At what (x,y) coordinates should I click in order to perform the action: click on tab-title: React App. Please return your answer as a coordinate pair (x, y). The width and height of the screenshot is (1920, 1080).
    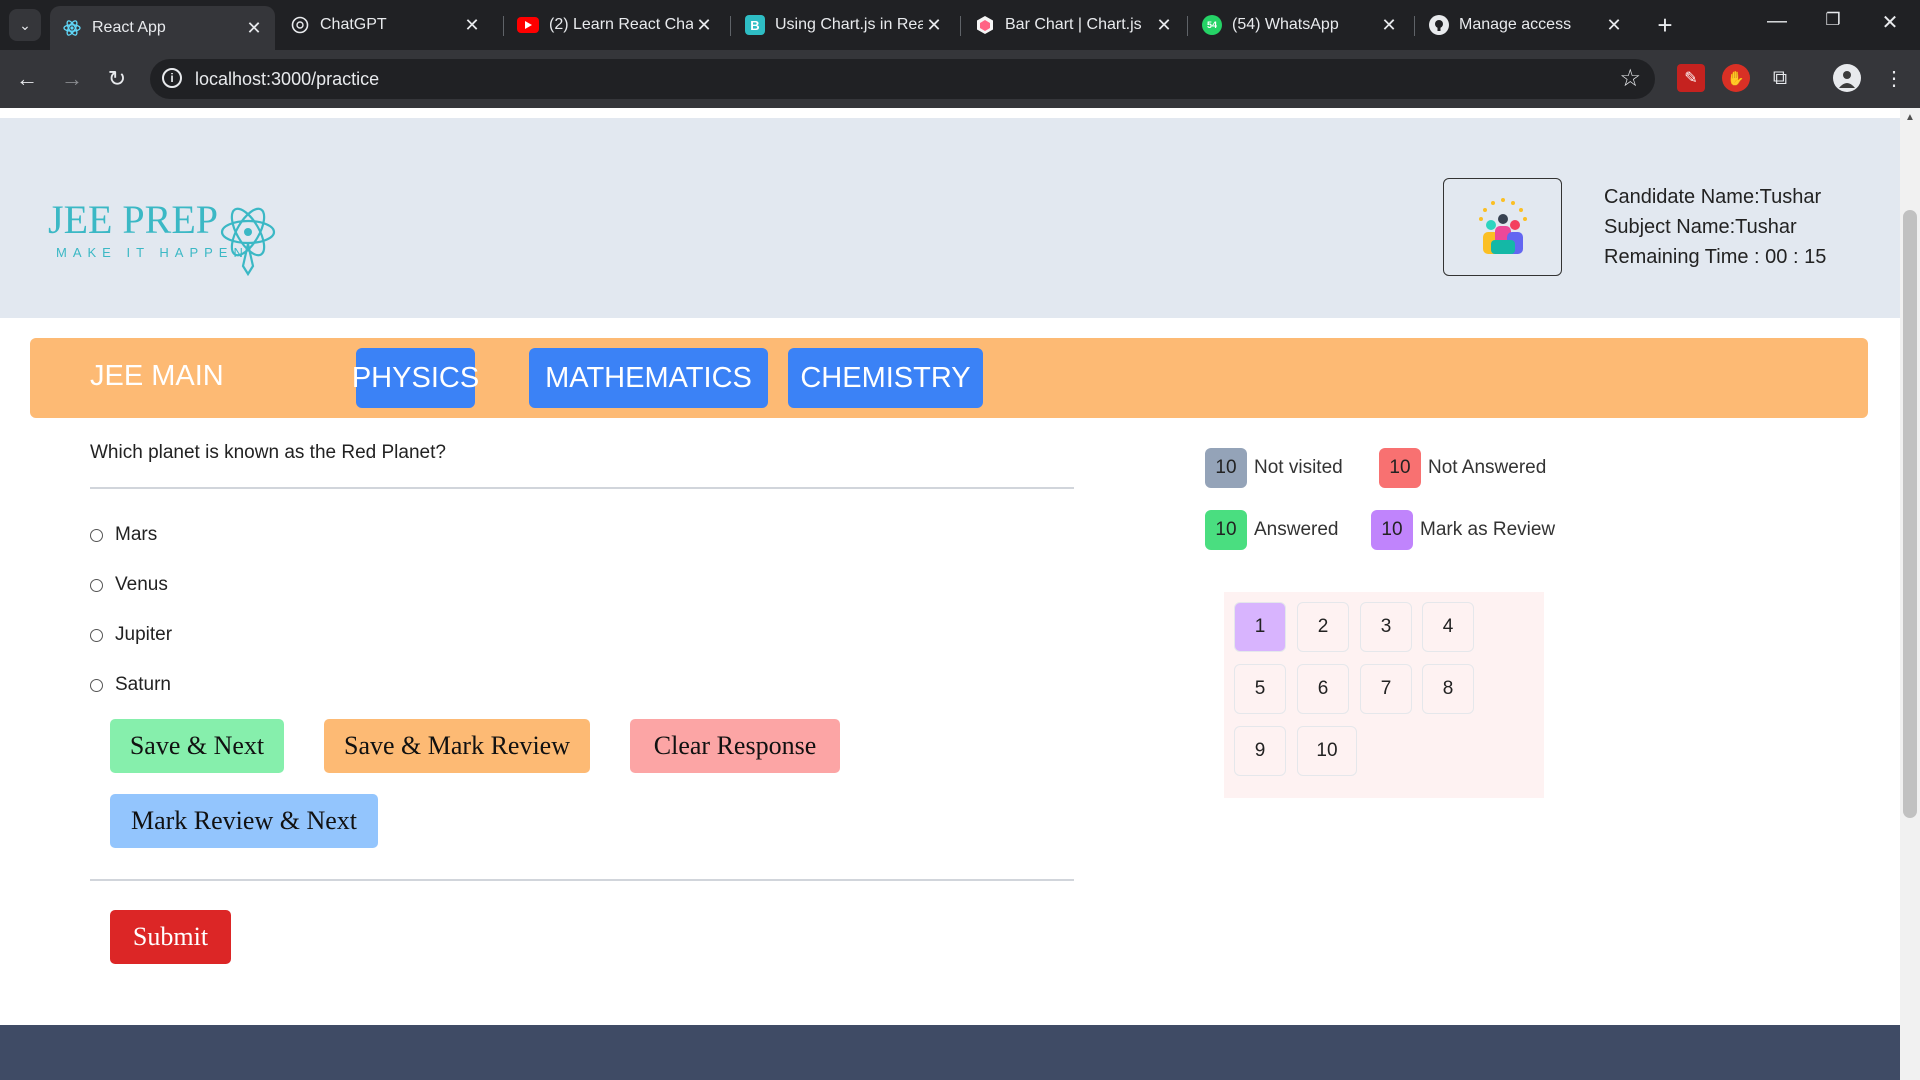
    Looking at the image, I should click on (129, 27).